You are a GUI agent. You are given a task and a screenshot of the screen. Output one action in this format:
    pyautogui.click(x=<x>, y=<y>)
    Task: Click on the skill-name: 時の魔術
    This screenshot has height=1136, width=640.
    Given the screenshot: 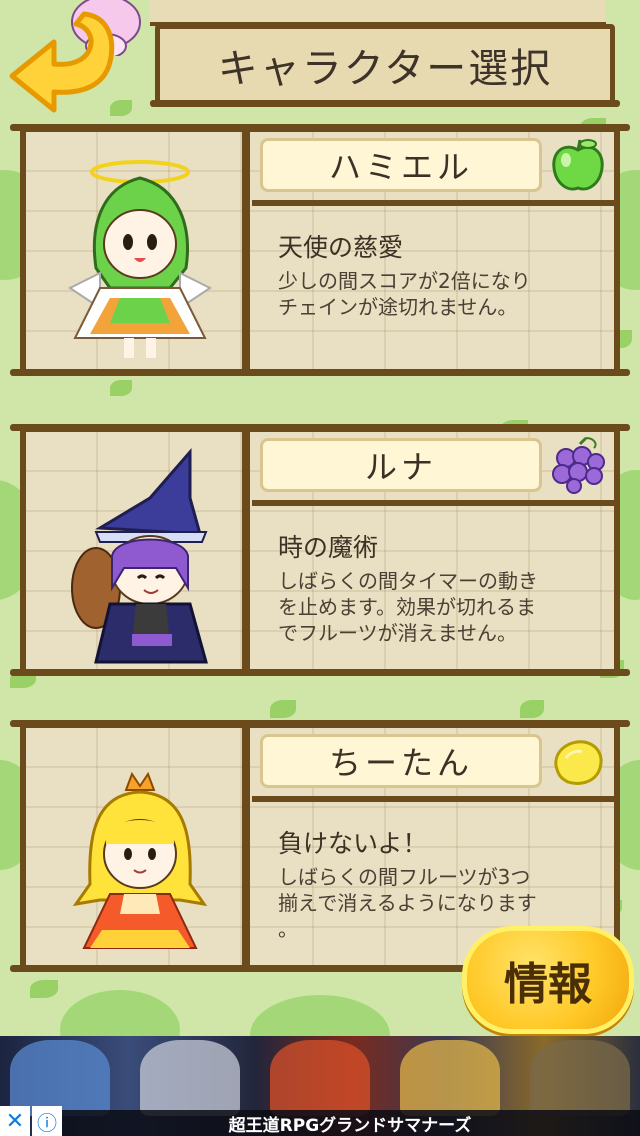 What is the action you would take?
    pyautogui.click(x=328, y=547)
    